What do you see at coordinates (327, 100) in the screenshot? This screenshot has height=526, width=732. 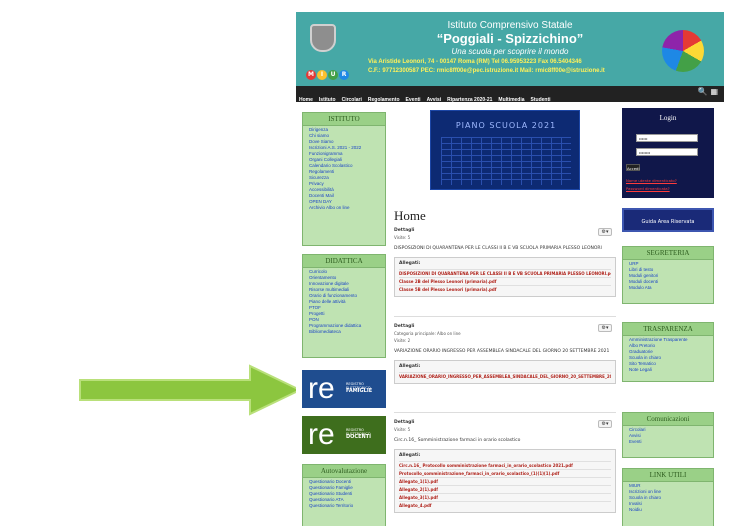 I see `nav-istituto: Istituto` at bounding box center [327, 100].